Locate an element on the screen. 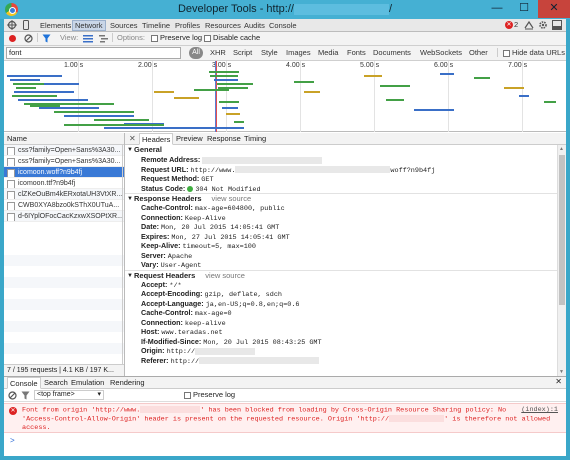 Image resolution: width=570 pixels, height=460 pixels. filter-input: font is located at coordinates (93, 53).